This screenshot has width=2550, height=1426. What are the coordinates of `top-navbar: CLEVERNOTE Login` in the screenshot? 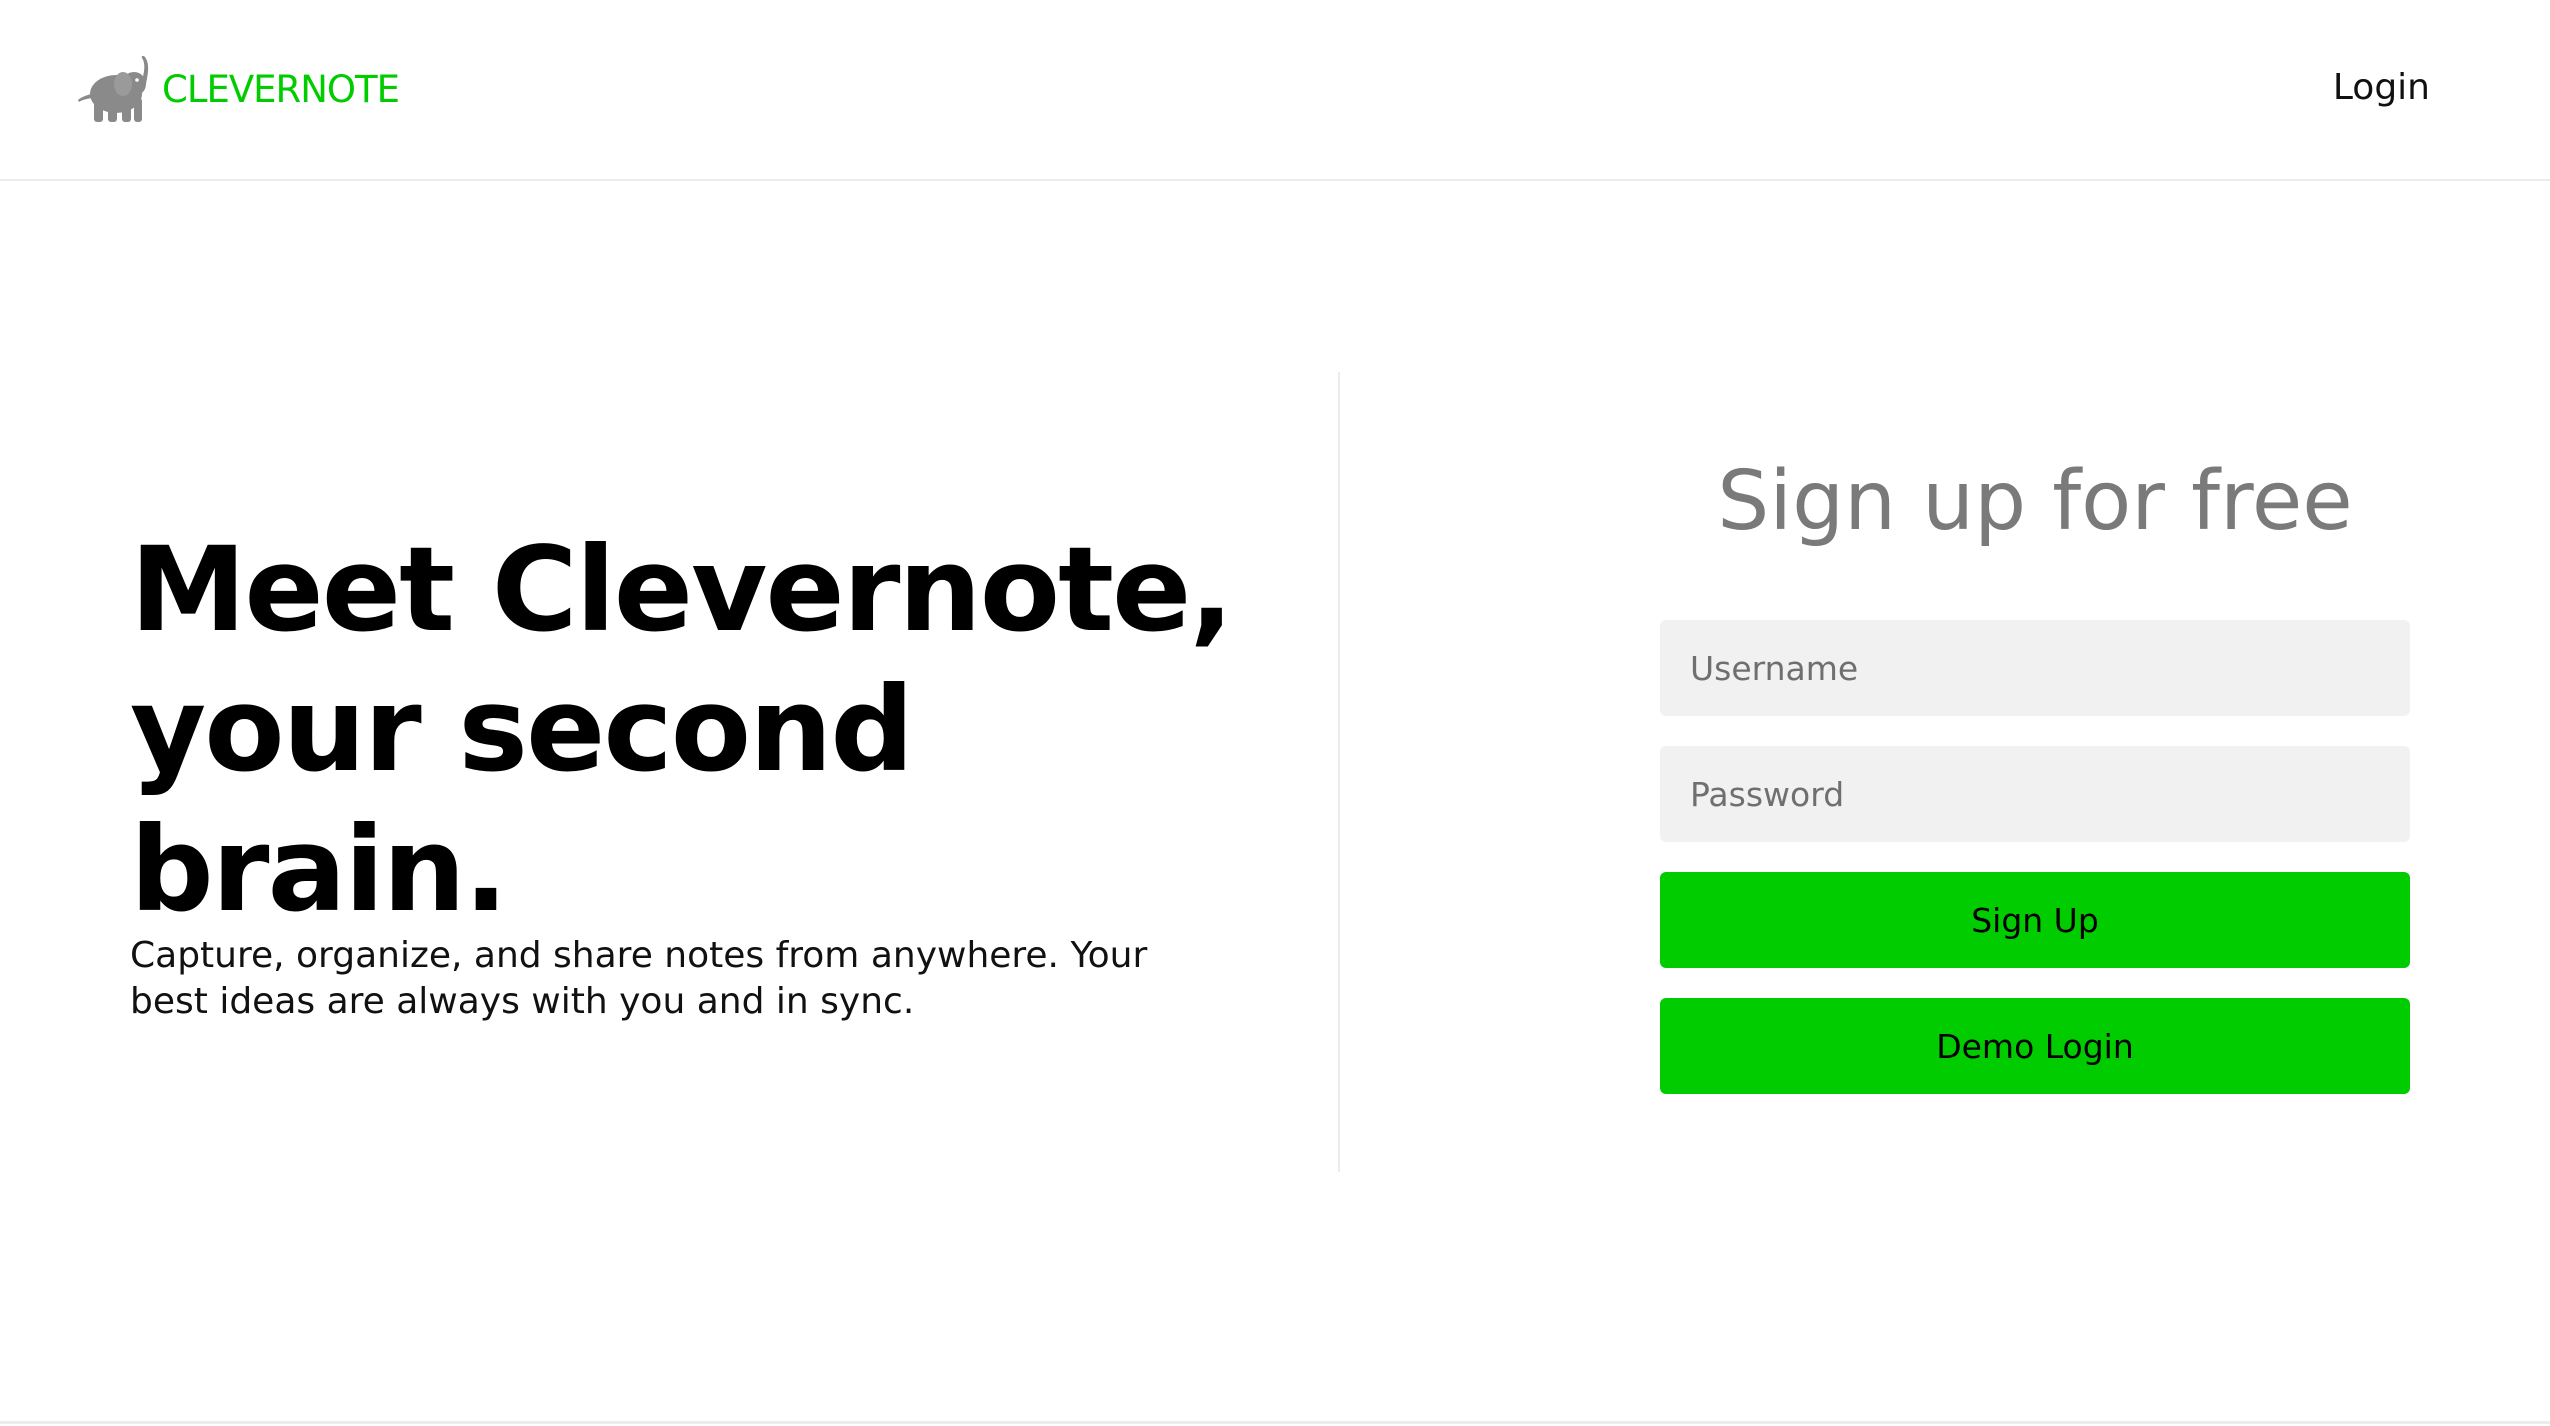 It's located at (1275, 90).